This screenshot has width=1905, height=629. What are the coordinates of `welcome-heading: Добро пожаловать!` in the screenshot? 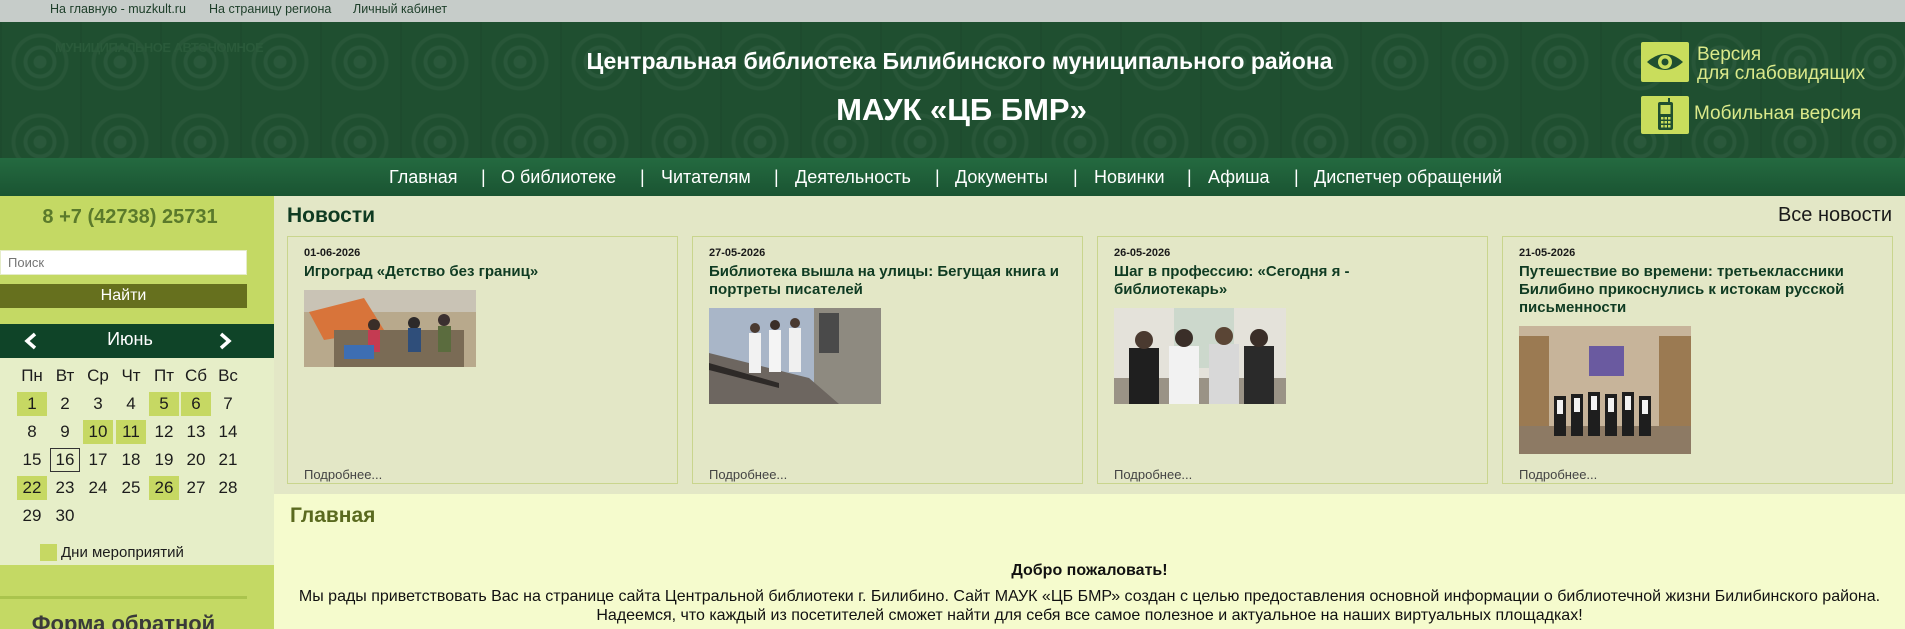 It's located at (1089, 570).